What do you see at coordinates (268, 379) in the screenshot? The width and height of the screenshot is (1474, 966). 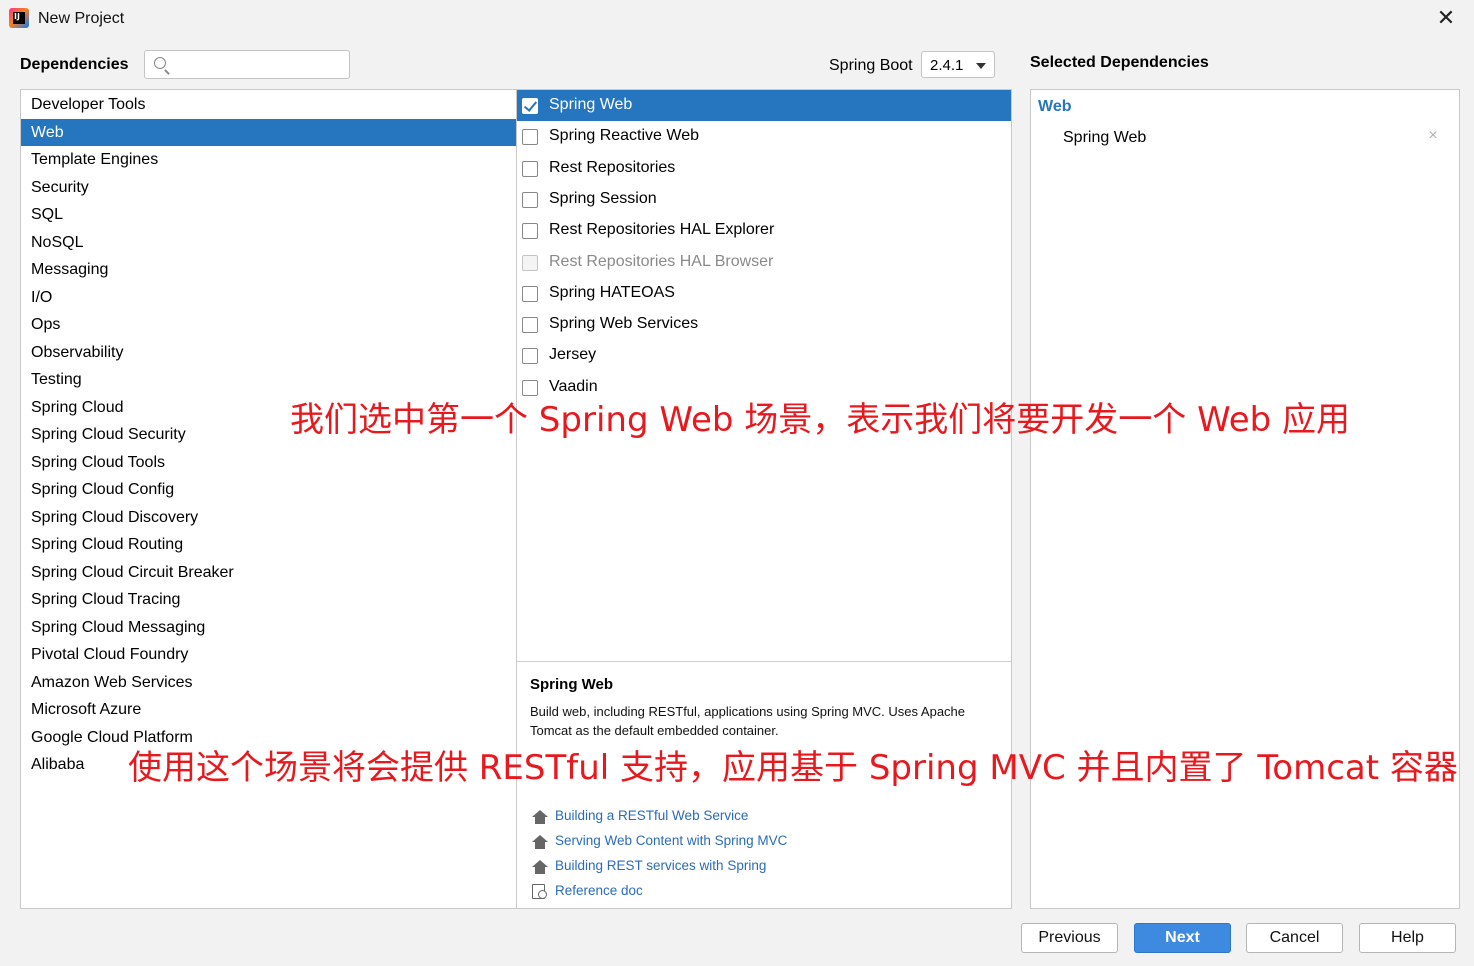 I see `category-item: Testing` at bounding box center [268, 379].